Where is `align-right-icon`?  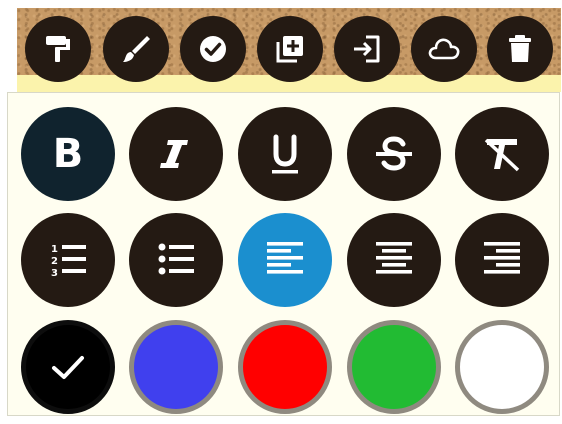
align-right-icon is located at coordinates (502, 258).